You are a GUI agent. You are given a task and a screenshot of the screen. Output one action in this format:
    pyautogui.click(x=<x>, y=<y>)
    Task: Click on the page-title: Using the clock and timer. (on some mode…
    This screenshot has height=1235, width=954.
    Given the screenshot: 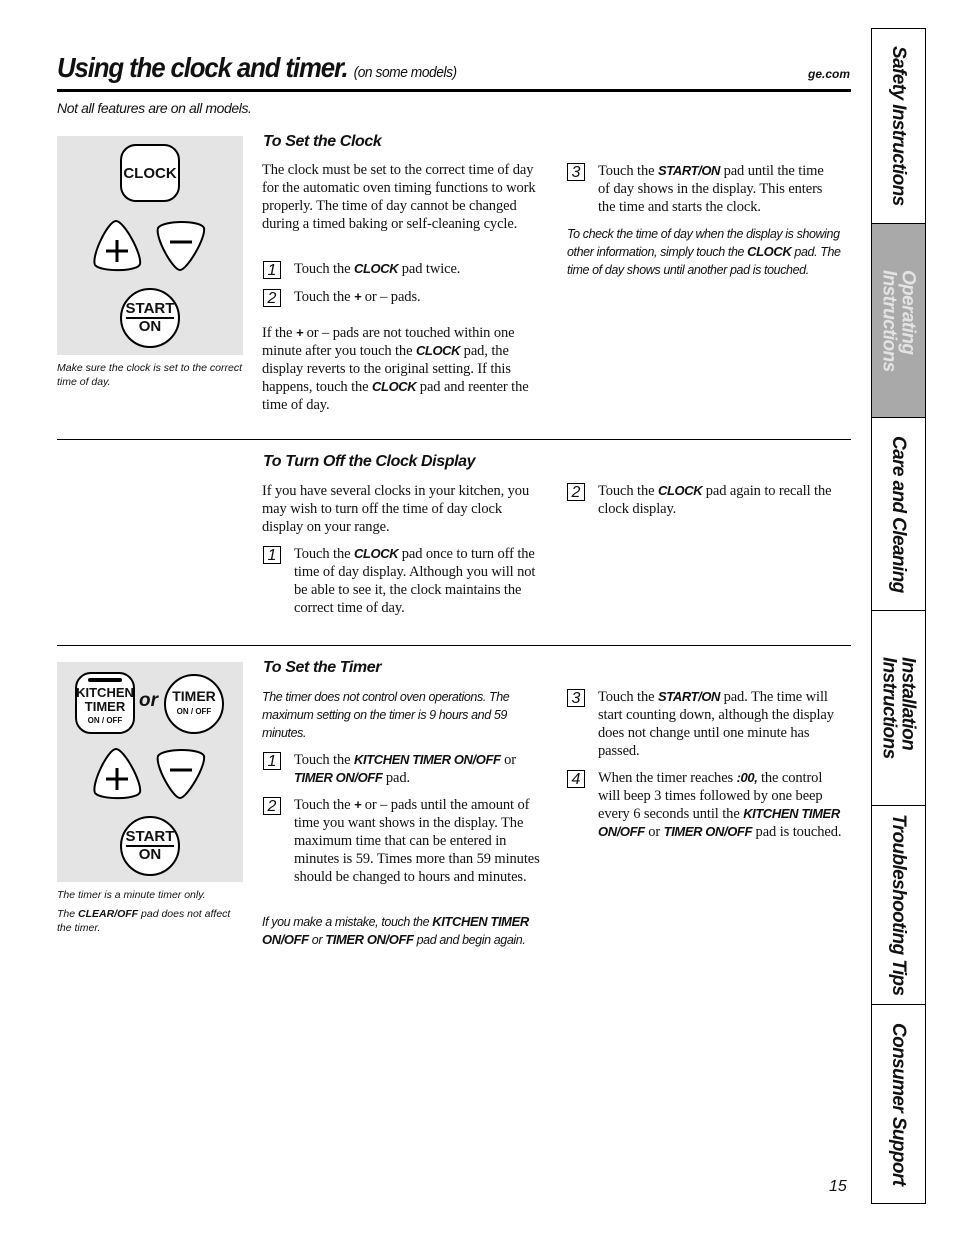 What is the action you would take?
    pyautogui.click(x=257, y=68)
    